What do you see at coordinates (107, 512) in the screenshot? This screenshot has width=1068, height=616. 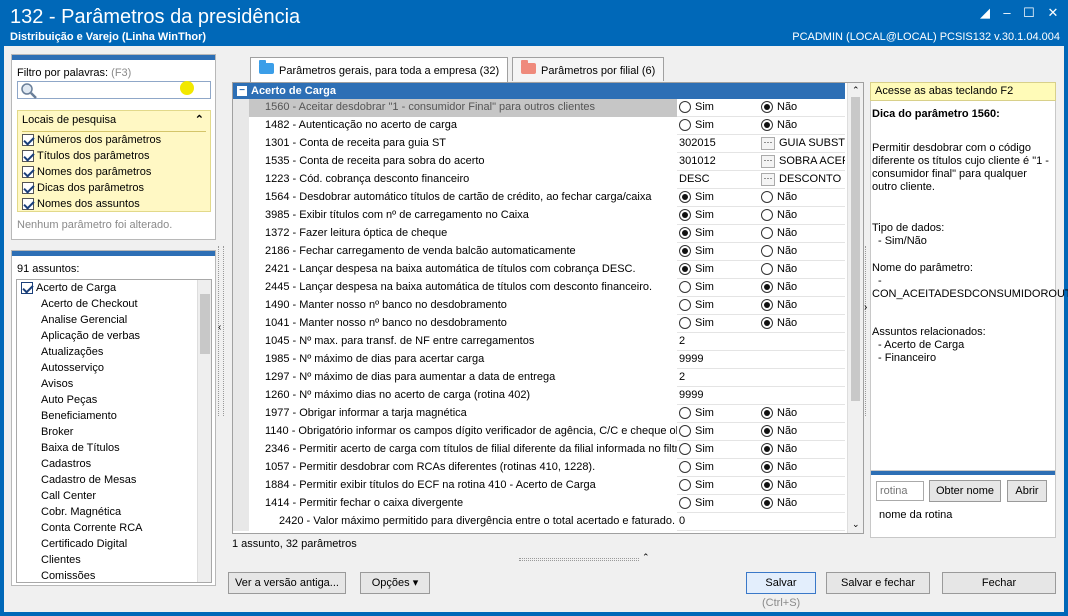 I see `subject-item: Cobr. Magnética` at bounding box center [107, 512].